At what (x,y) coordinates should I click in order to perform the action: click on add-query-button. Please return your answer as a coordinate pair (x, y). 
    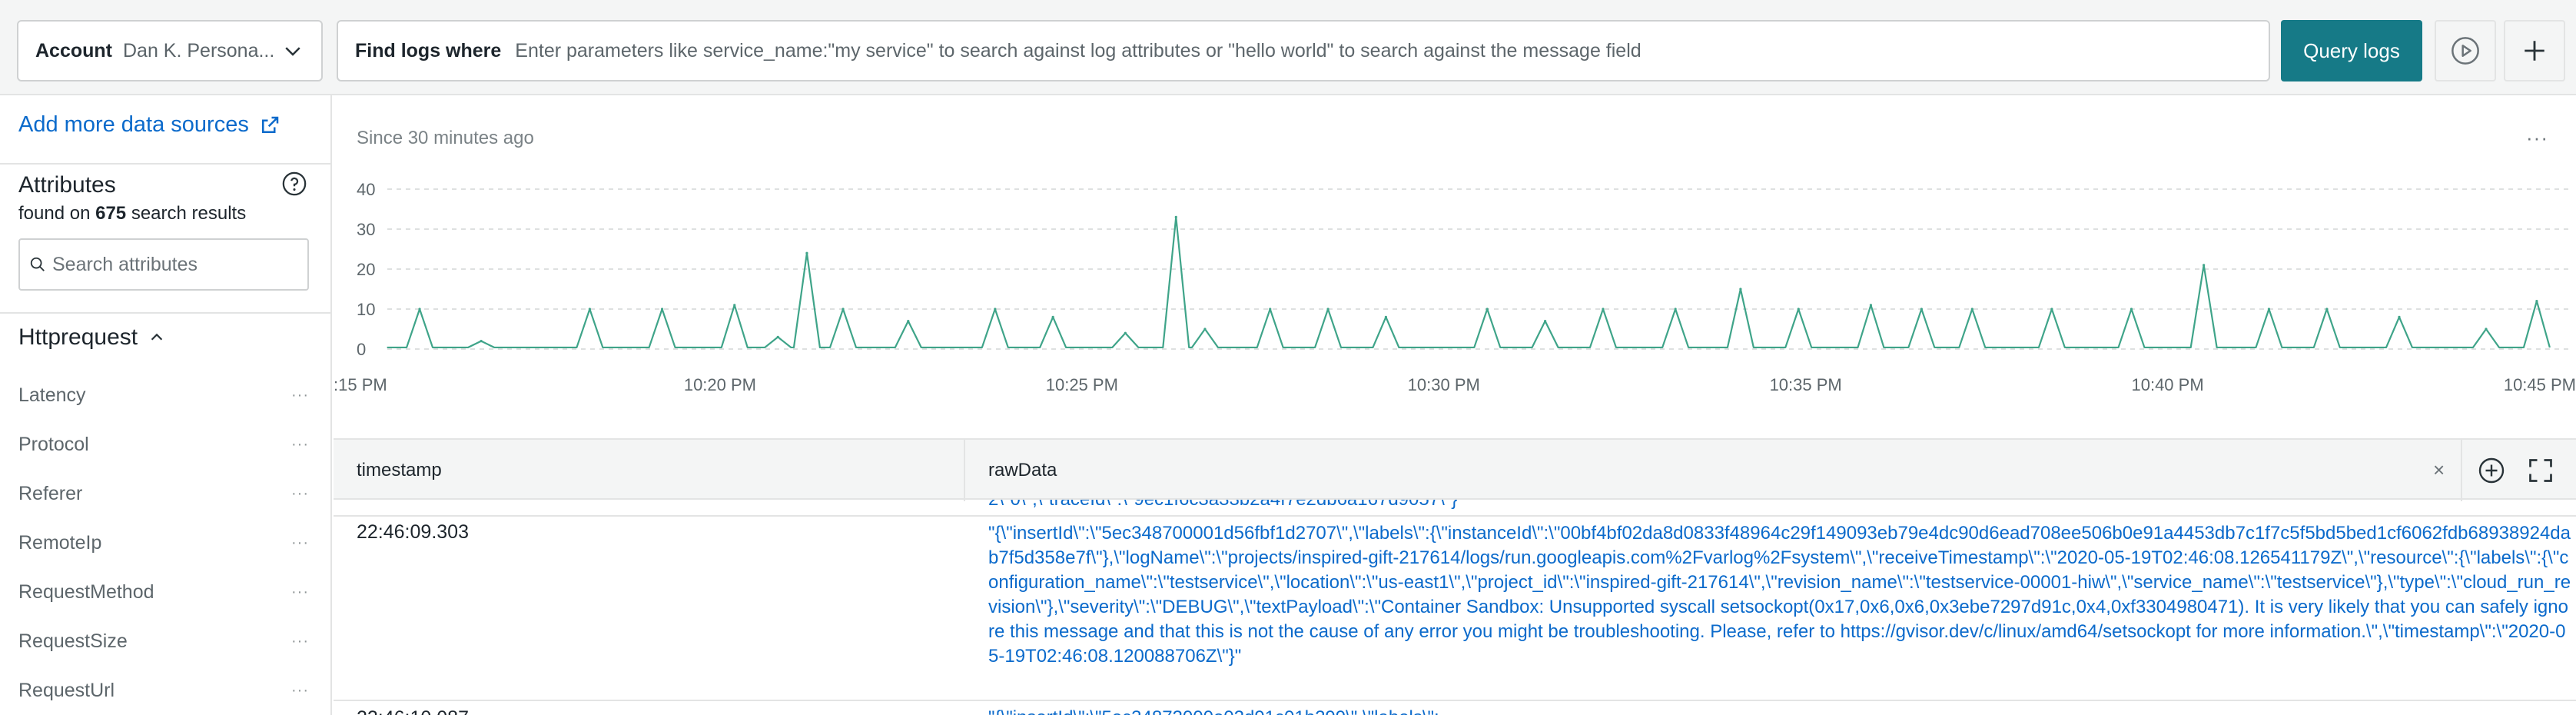
    Looking at the image, I should click on (2534, 50).